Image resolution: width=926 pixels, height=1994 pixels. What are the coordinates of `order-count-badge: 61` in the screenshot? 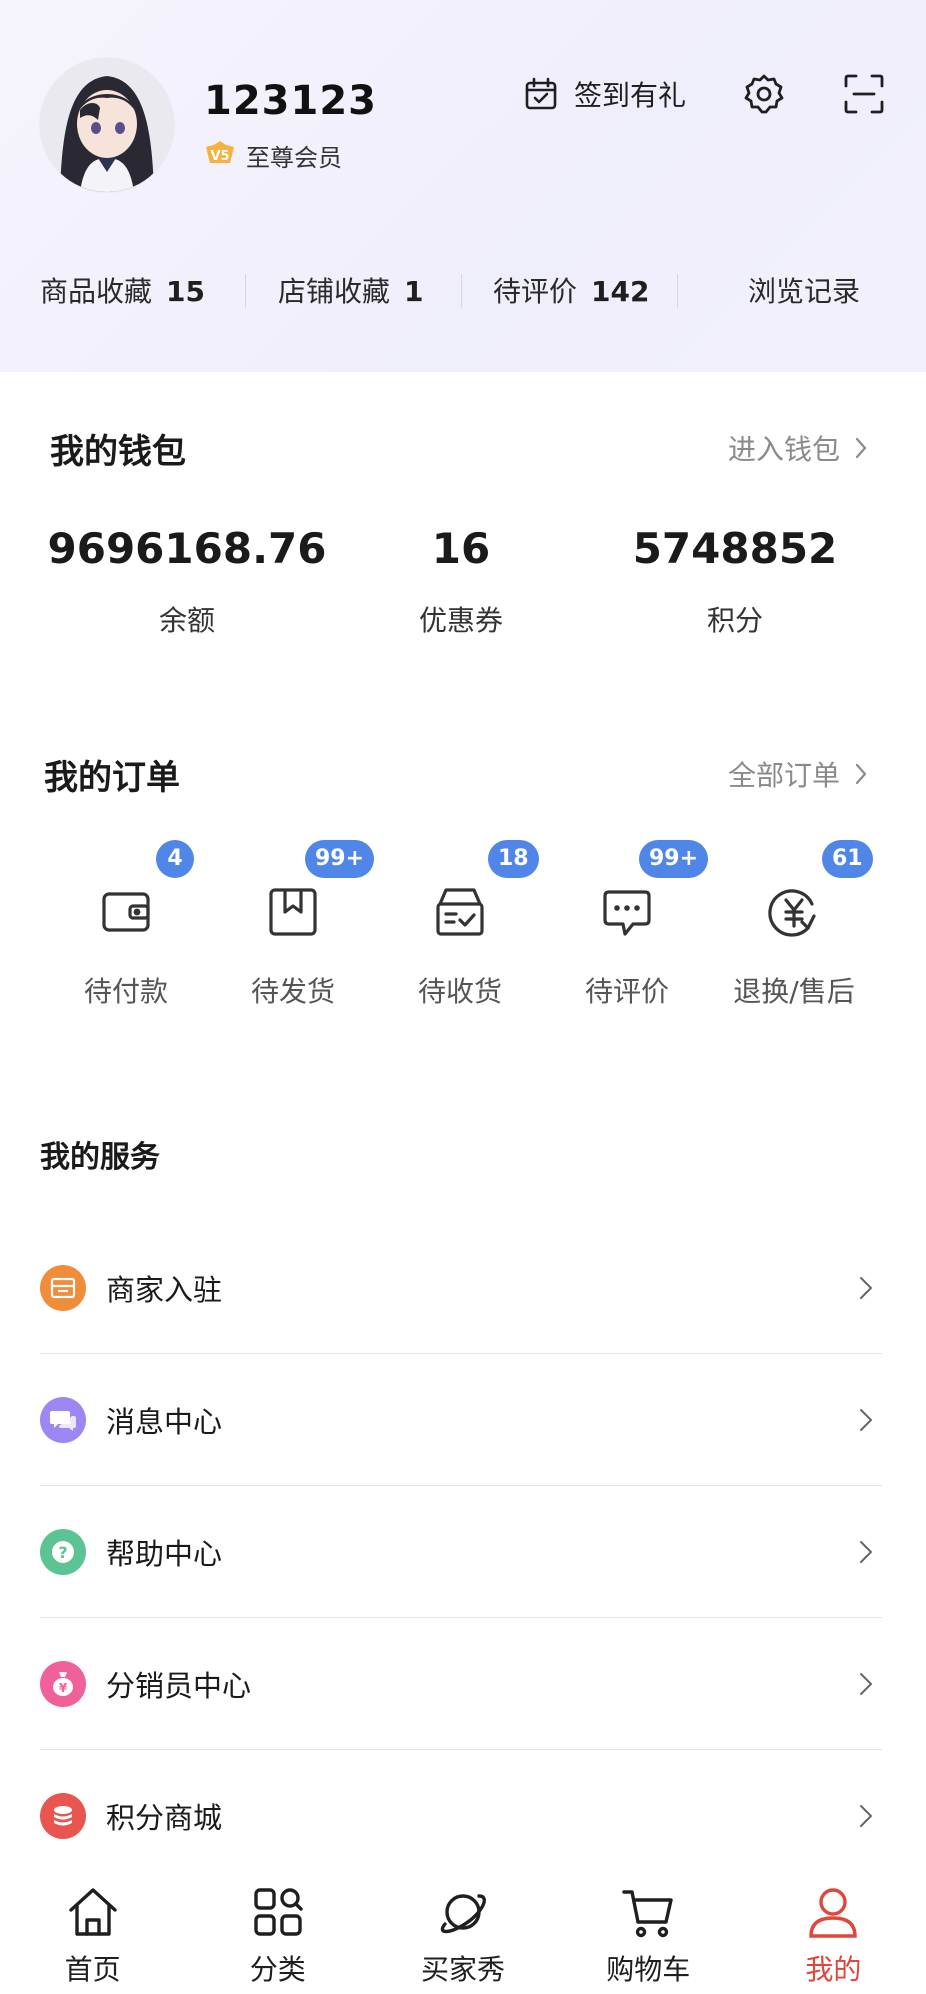 It's located at (847, 859).